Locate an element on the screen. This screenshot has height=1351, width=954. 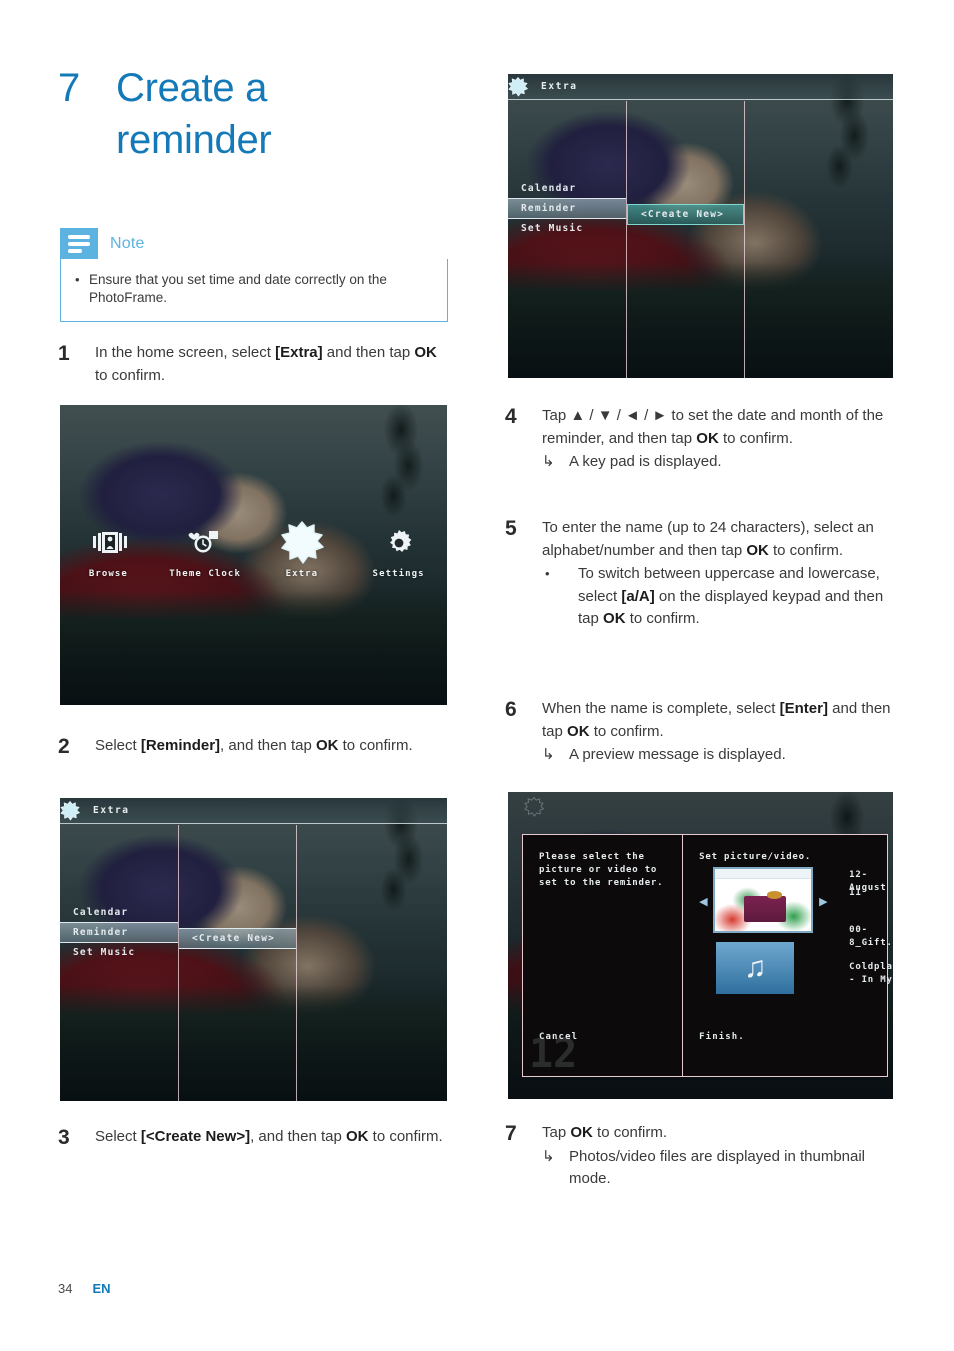
step-2-number: 2 is located at coordinates (64, 746).